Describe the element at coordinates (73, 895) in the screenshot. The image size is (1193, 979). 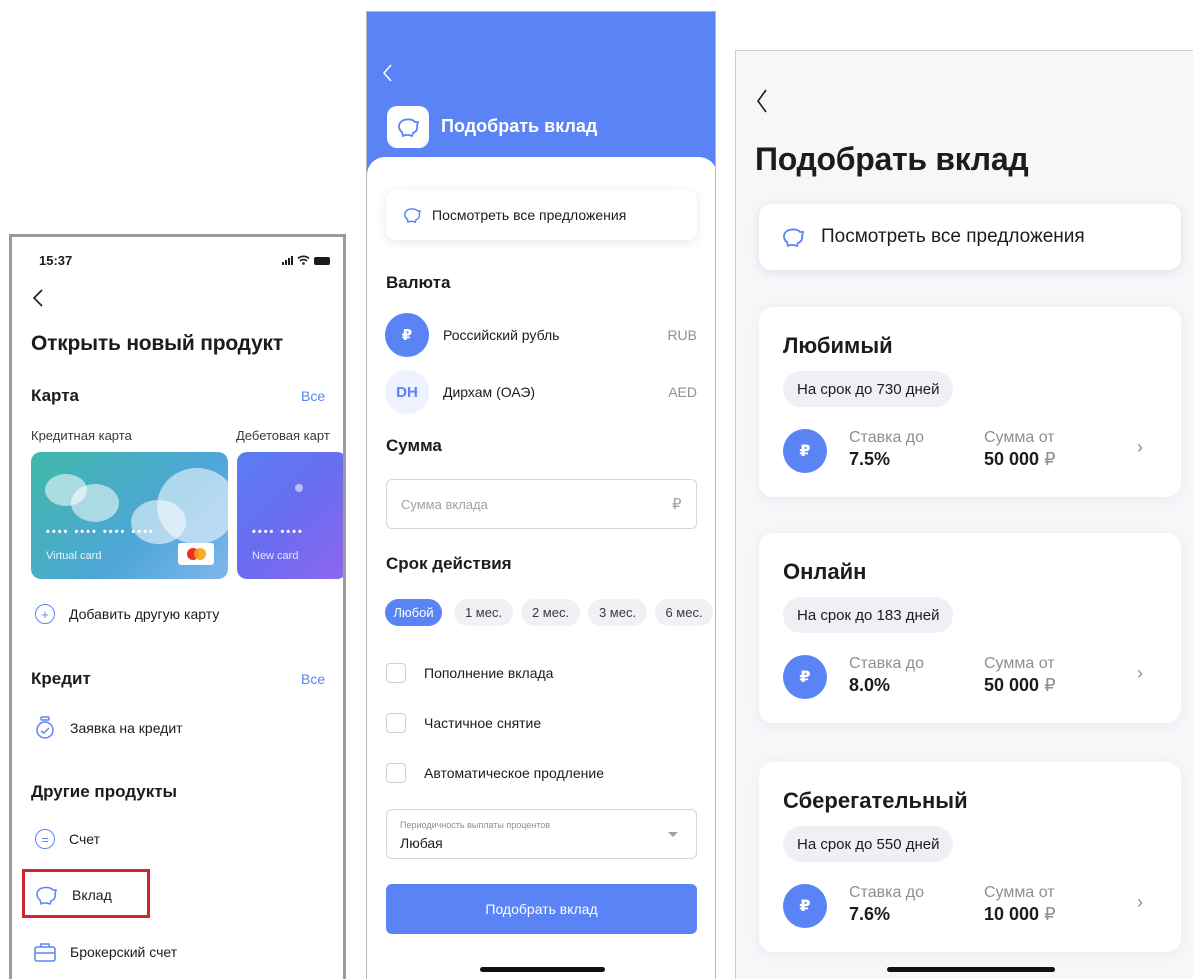
I see `product-deposit-row: Вклад` at that location.